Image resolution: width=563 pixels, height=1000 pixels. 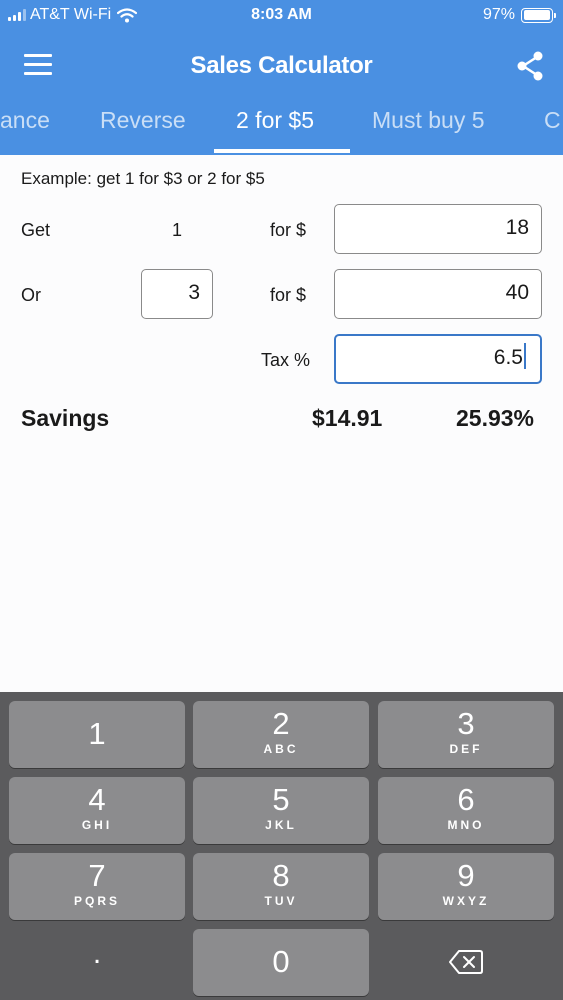 I want to click on tax-value: 6.5, so click(x=508, y=357).